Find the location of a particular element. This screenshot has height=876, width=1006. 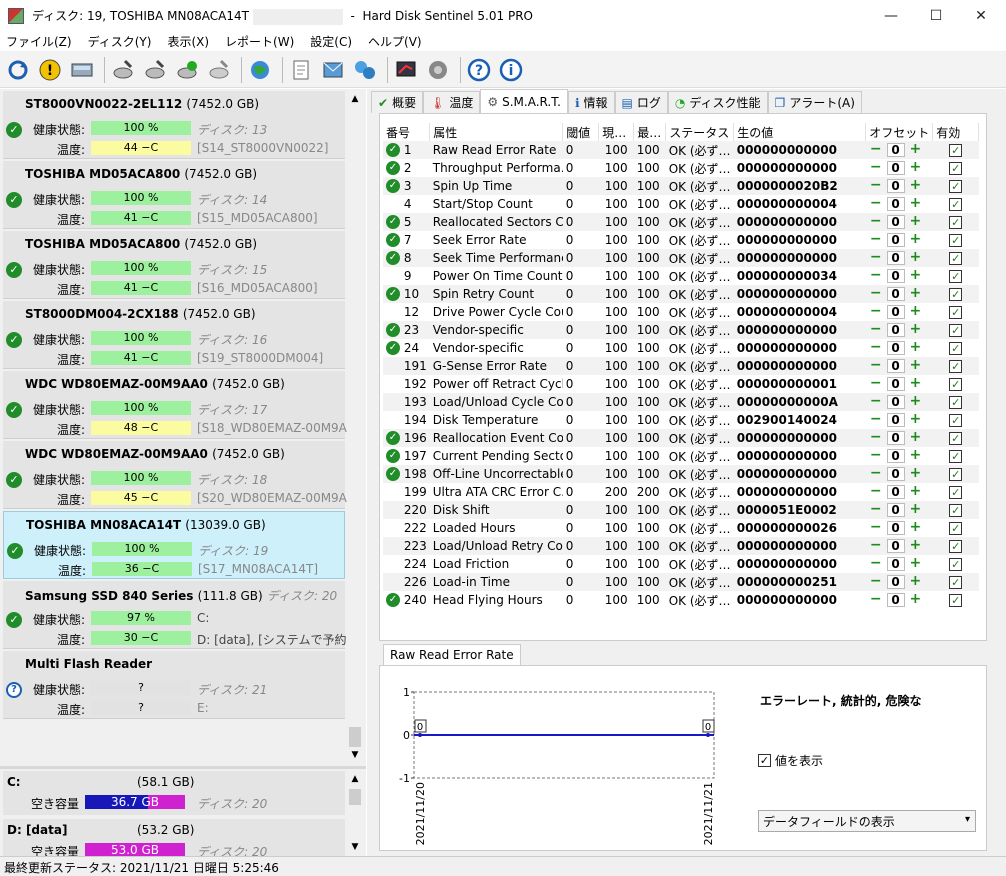

col-enabled: 有効 is located at coordinates (956, 132).